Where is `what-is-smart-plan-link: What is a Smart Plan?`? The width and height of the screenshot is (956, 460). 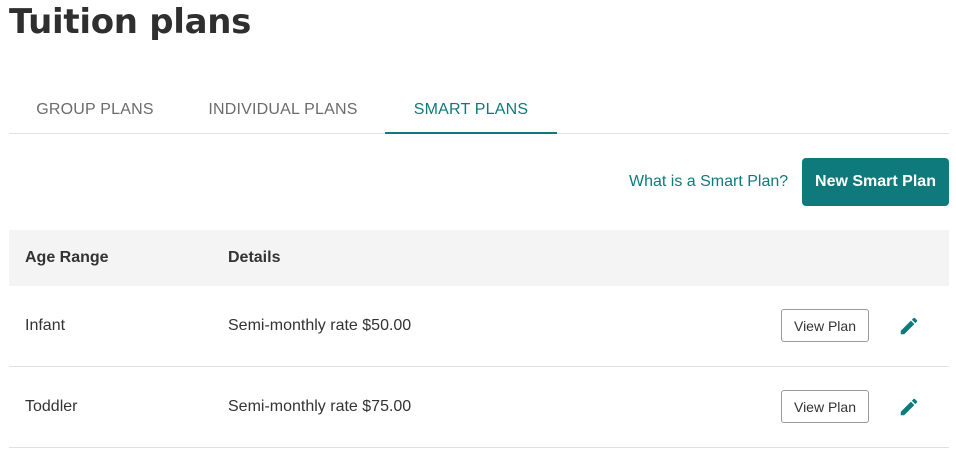
what-is-smart-plan-link: What is a Smart Plan? is located at coordinates (708, 182).